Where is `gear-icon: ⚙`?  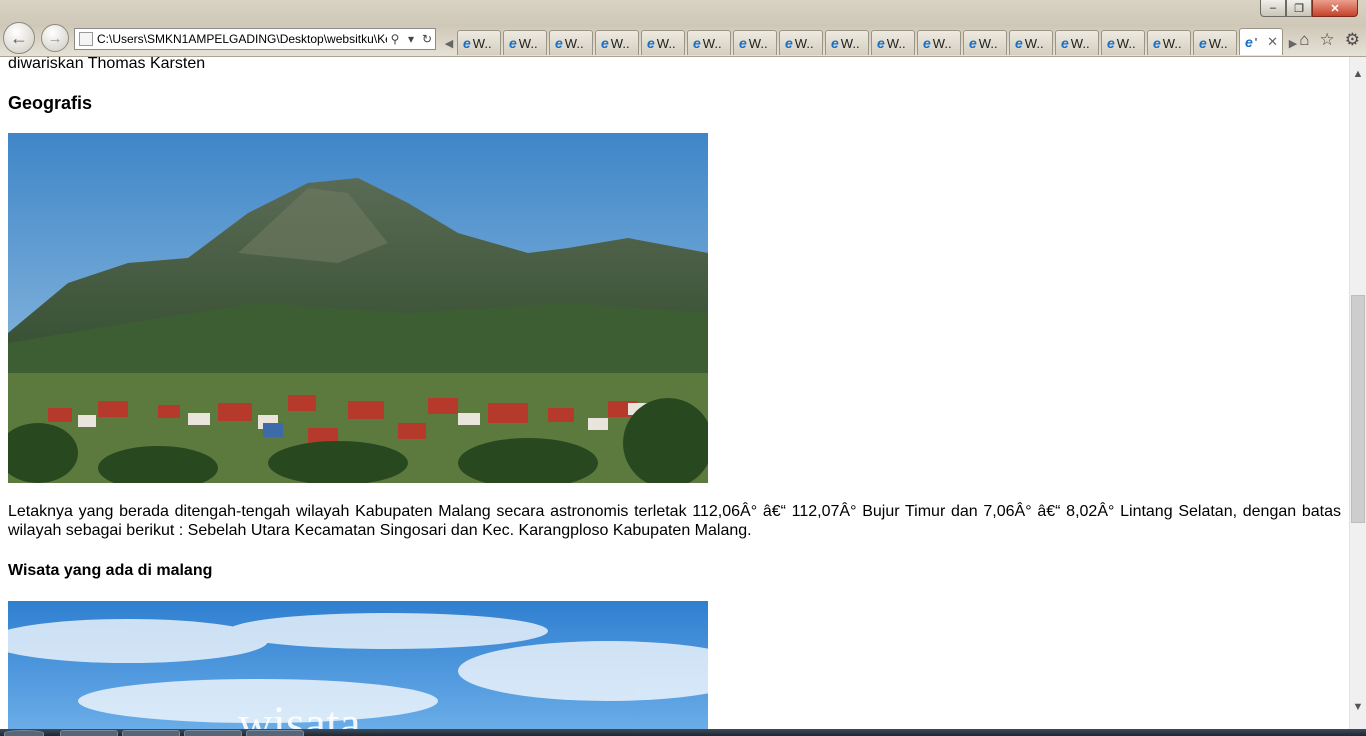 gear-icon: ⚙ is located at coordinates (1352, 40).